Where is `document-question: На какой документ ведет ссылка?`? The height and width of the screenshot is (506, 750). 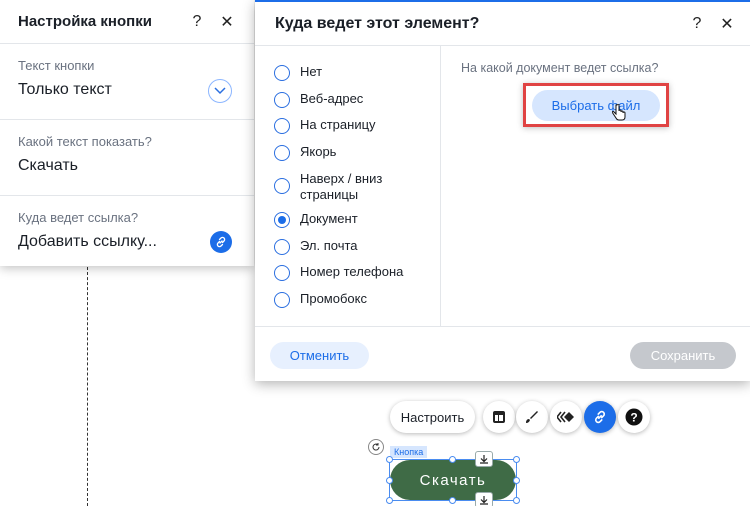 document-question: На какой документ ведет ссылка? is located at coordinates (560, 68).